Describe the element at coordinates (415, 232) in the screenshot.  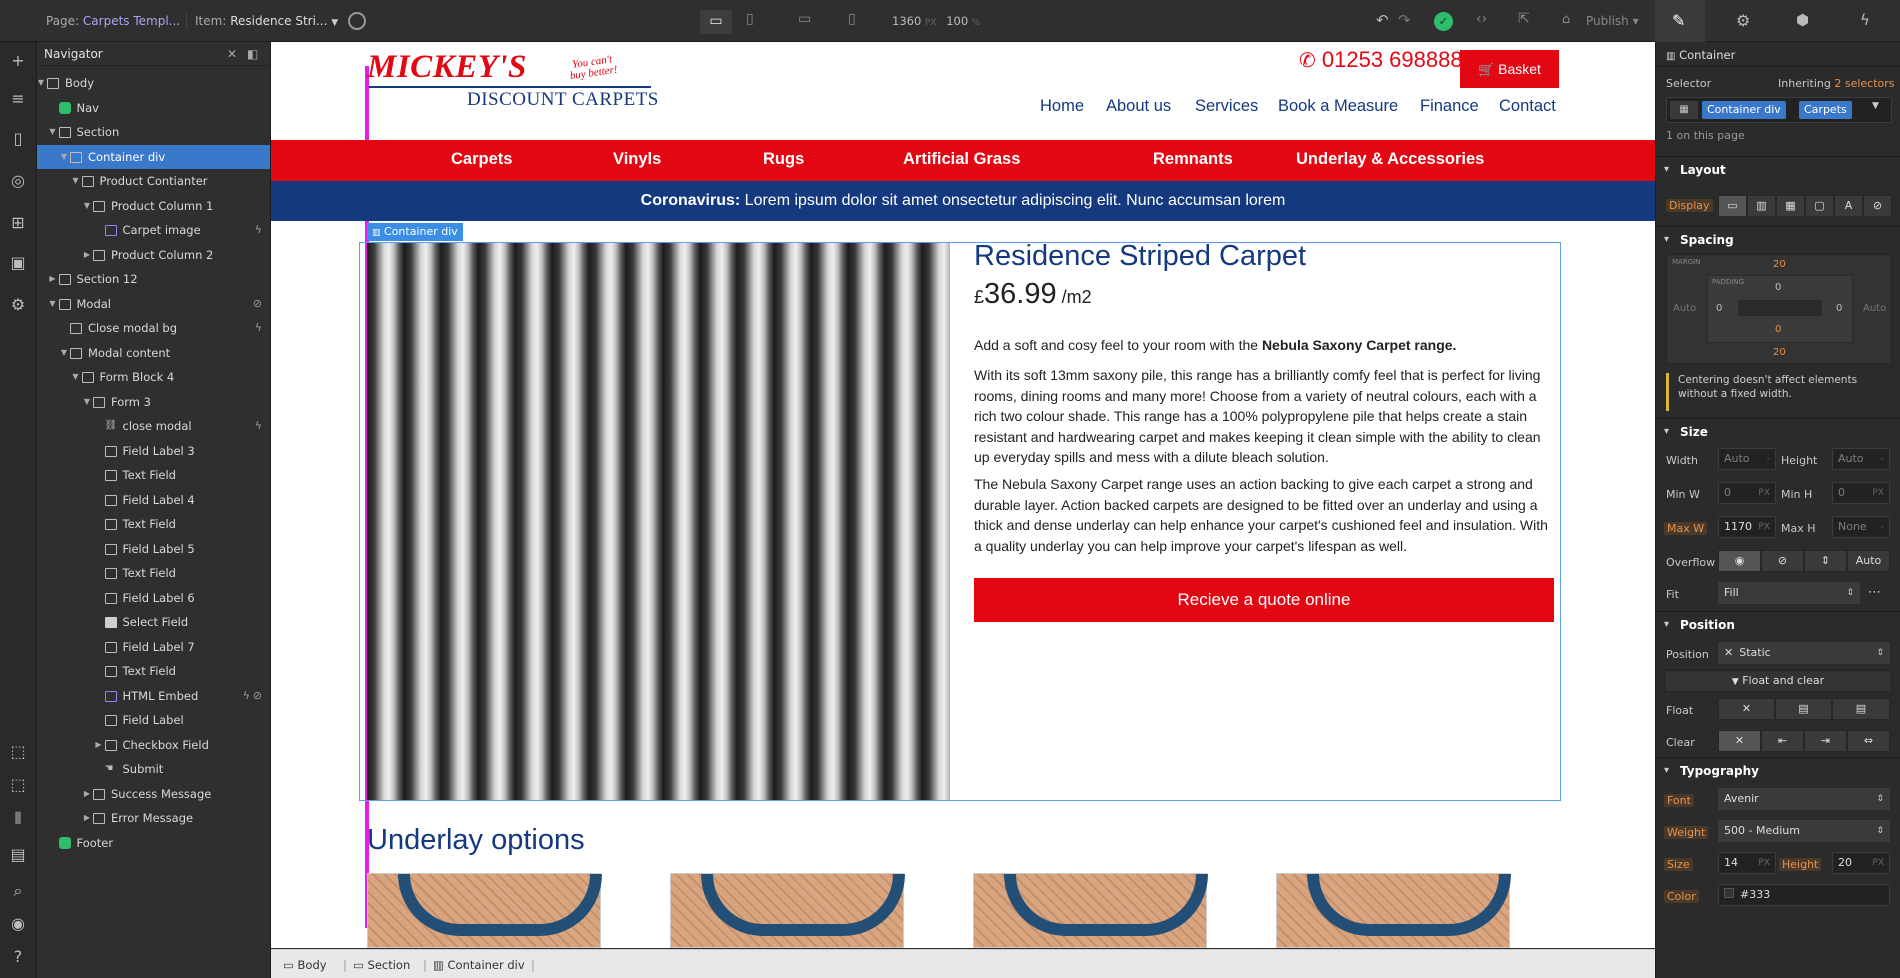
I see `selection-tag: ▥ Container div` at that location.